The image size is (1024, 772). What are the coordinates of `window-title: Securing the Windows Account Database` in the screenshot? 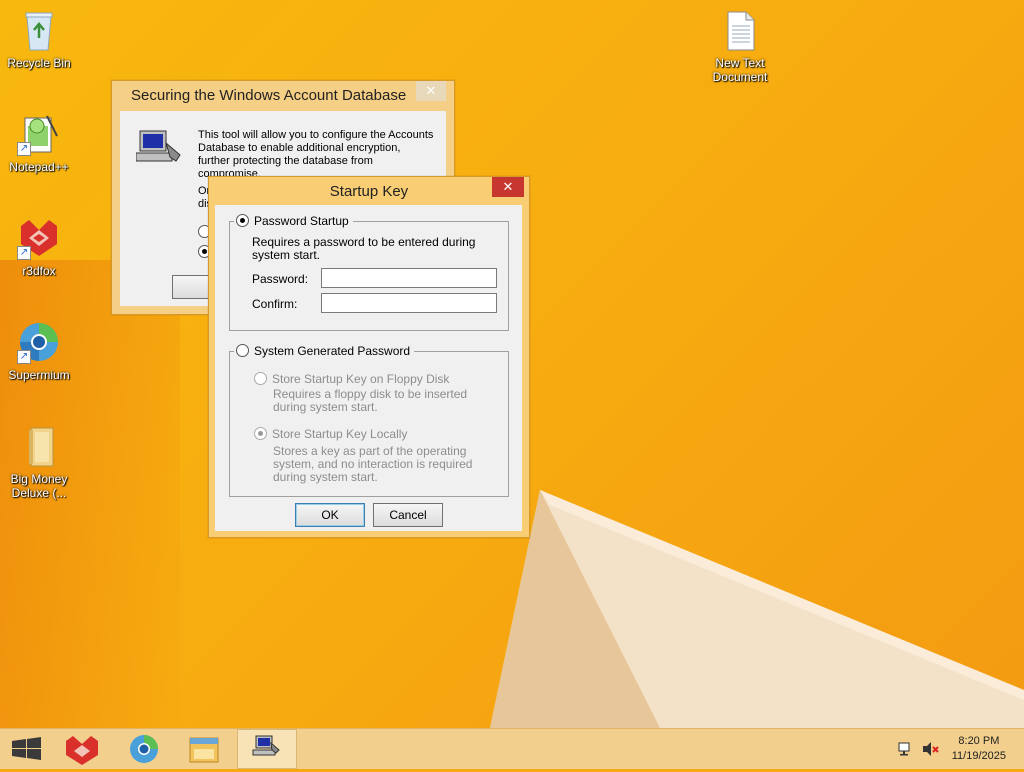 It's located at (269, 95).